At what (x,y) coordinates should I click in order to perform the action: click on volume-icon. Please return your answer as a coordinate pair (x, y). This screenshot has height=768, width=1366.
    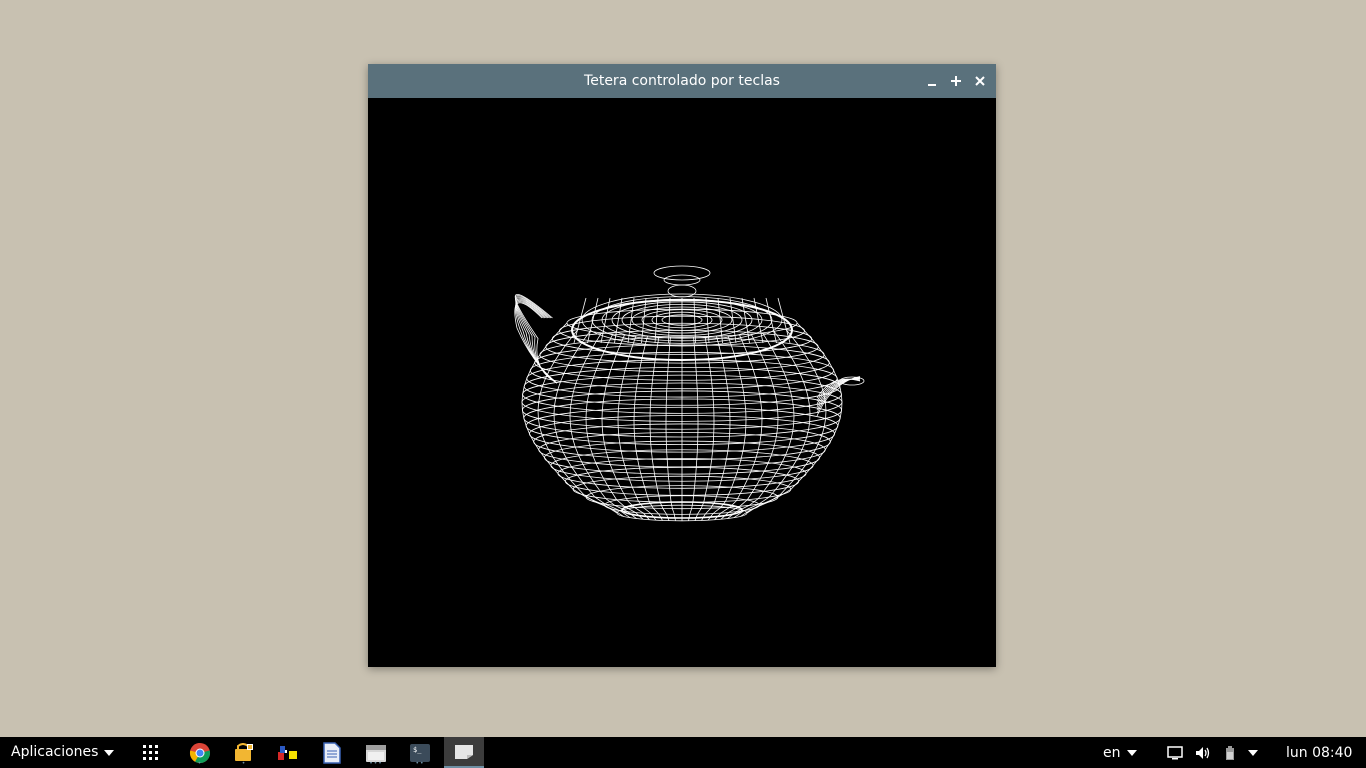
    Looking at the image, I should click on (1203, 752).